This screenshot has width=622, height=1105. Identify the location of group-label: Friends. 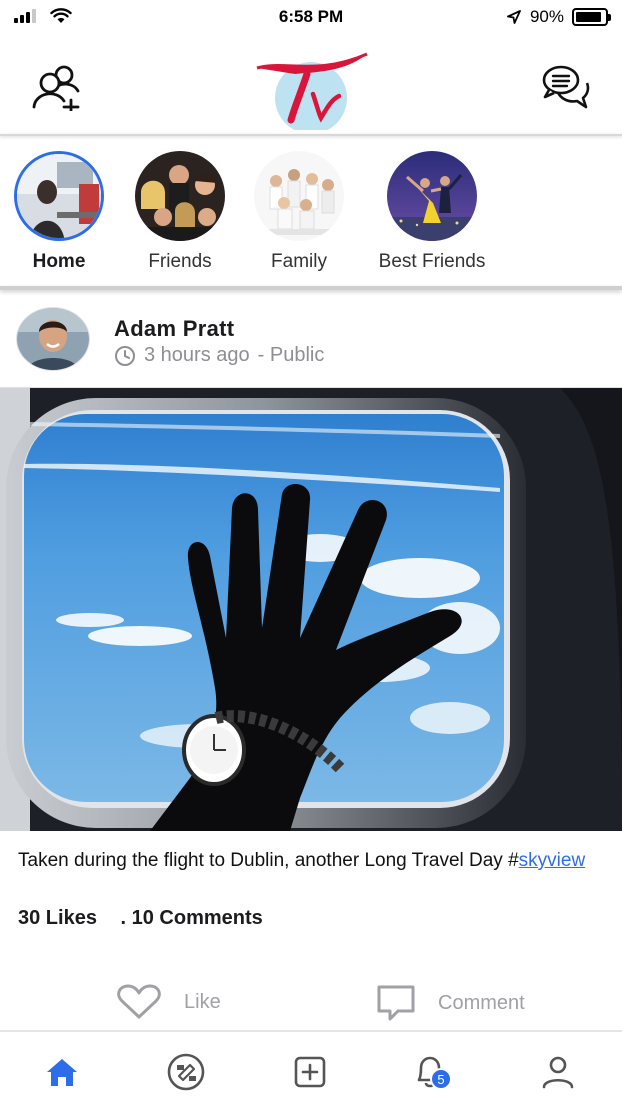
(180, 261).